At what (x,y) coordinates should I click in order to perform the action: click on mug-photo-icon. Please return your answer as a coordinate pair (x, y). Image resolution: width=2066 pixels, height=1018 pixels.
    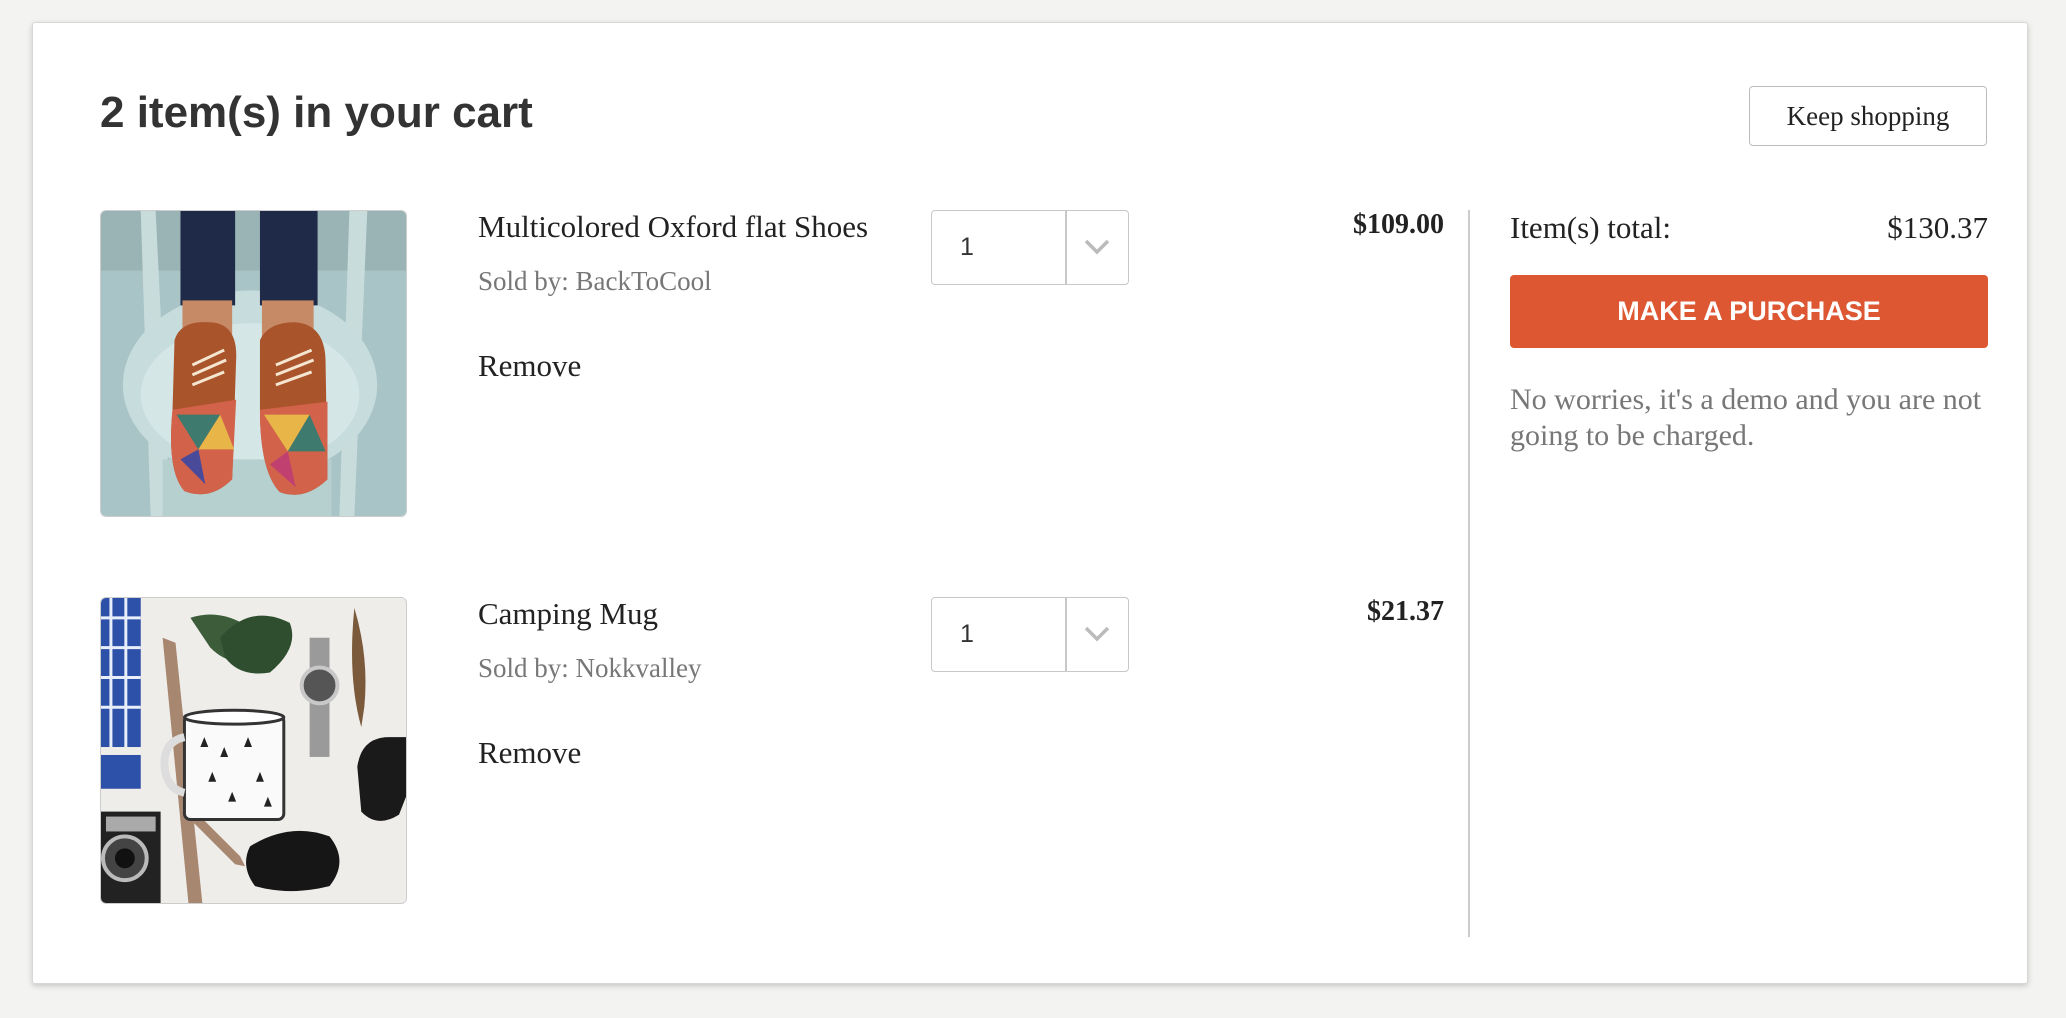
    Looking at the image, I should click on (253, 750).